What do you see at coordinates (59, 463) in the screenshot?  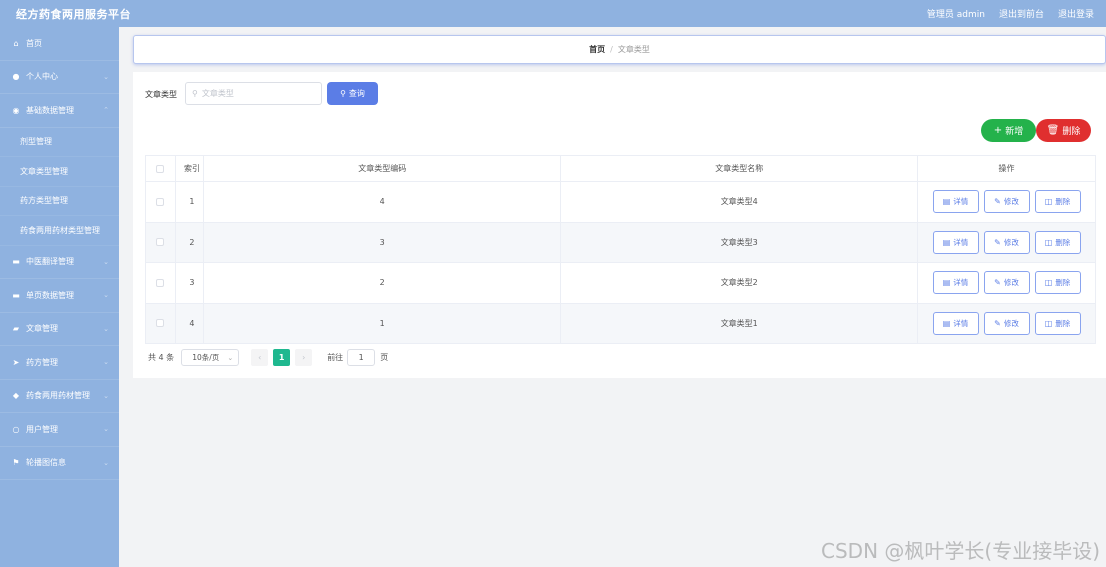 I see `sidebar-item-carousel: ⚑ 轮播图信息 ⌄` at bounding box center [59, 463].